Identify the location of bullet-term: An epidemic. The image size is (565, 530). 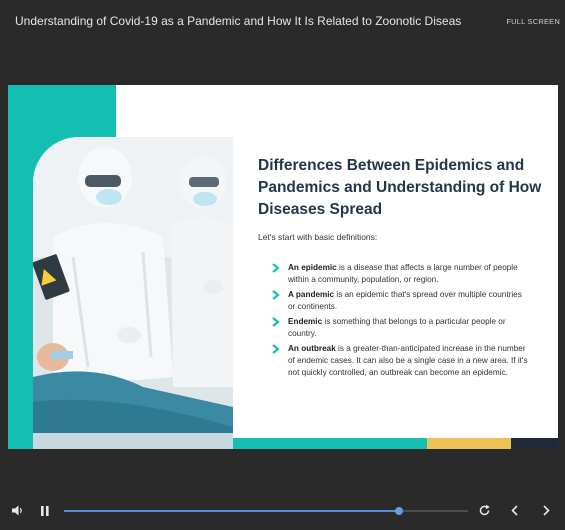
(312, 267).